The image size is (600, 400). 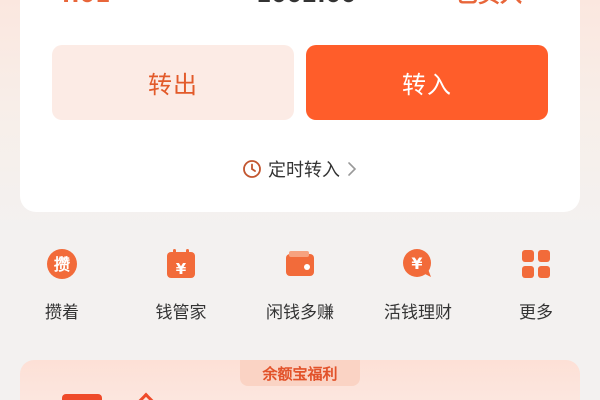 I want to click on save-coin-icon: 攒, so click(x=62, y=264).